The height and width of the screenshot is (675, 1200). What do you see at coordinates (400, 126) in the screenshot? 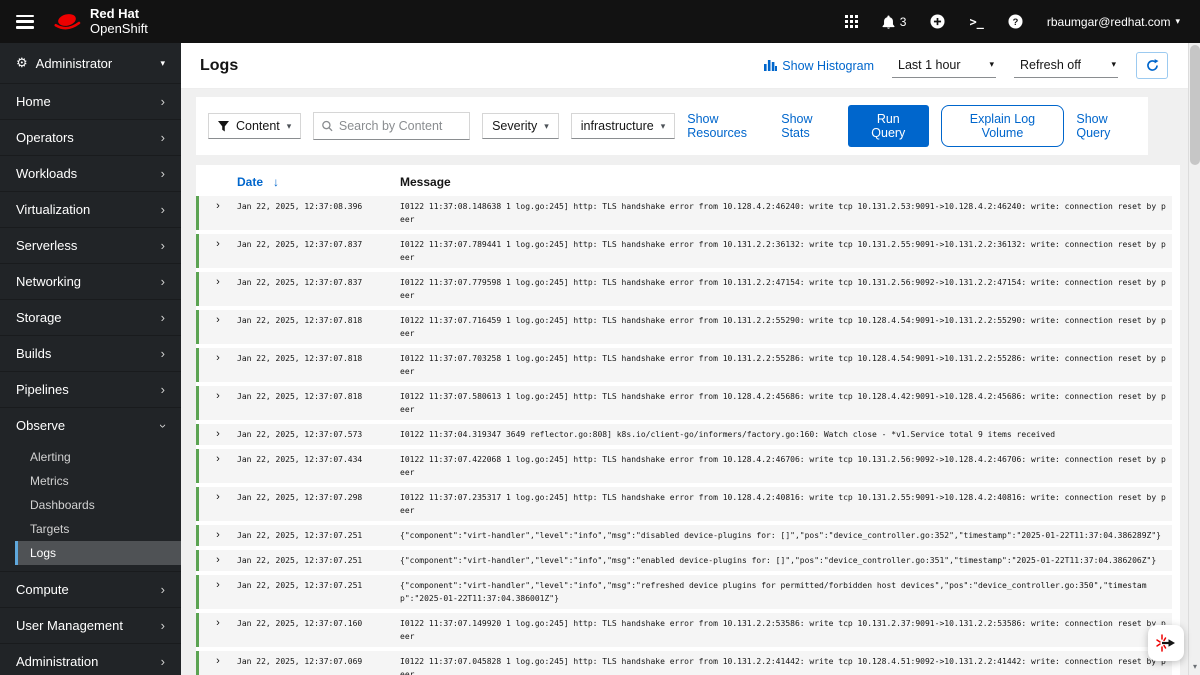
I see `search-input` at bounding box center [400, 126].